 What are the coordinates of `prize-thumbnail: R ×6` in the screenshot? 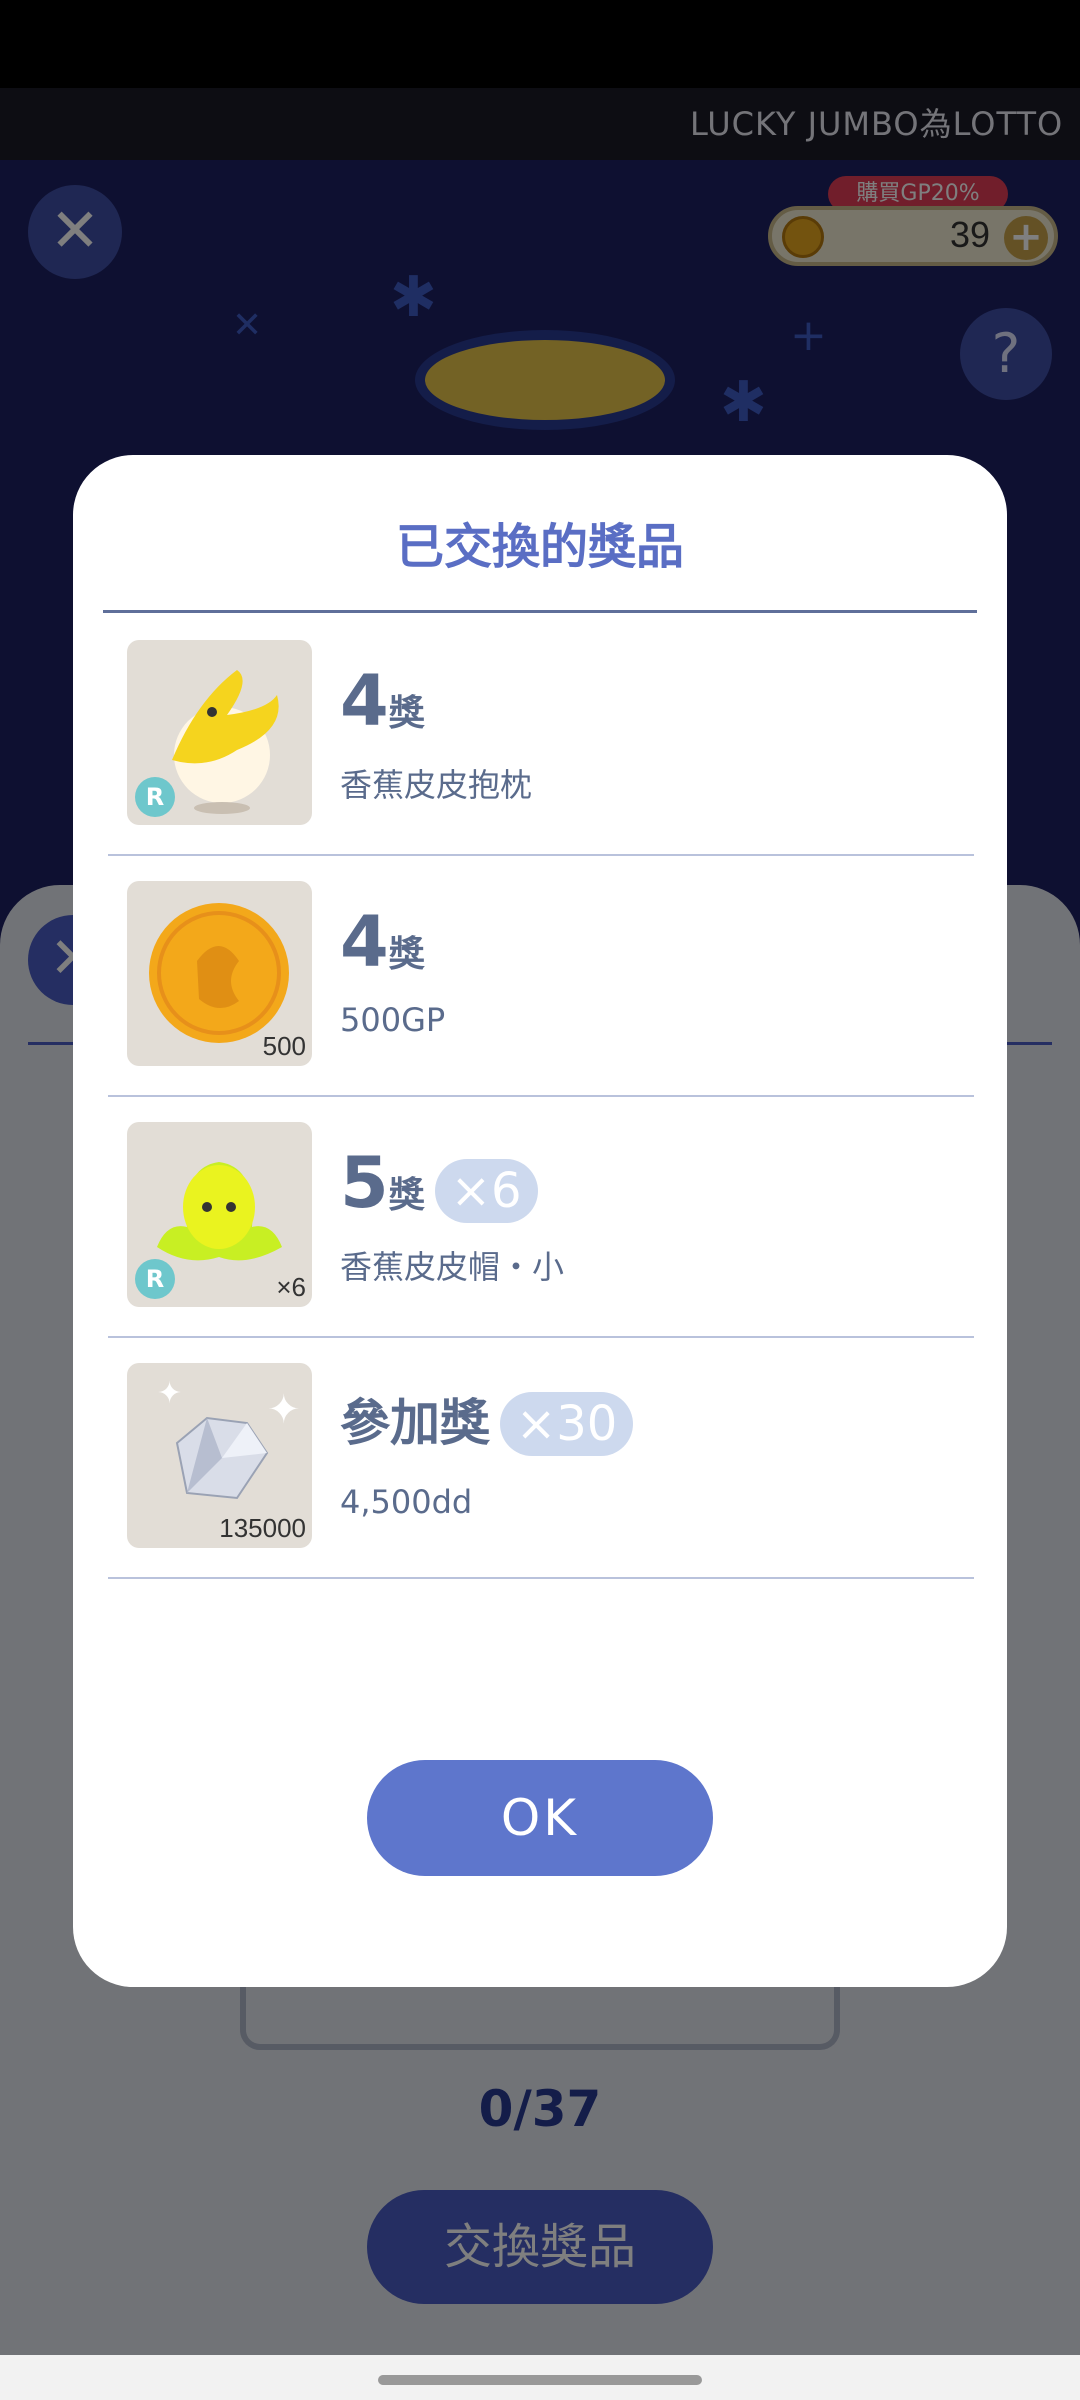 It's located at (219, 1214).